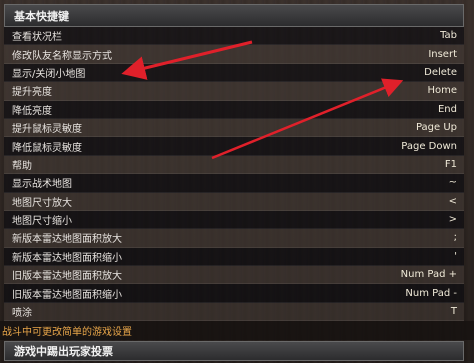 The width and height of the screenshot is (474, 363). What do you see at coordinates (234, 275) in the screenshot?
I see `hotkey-row-old-radar-enlarge: 旧版本雷达地图面积放大 Num Pad +` at bounding box center [234, 275].